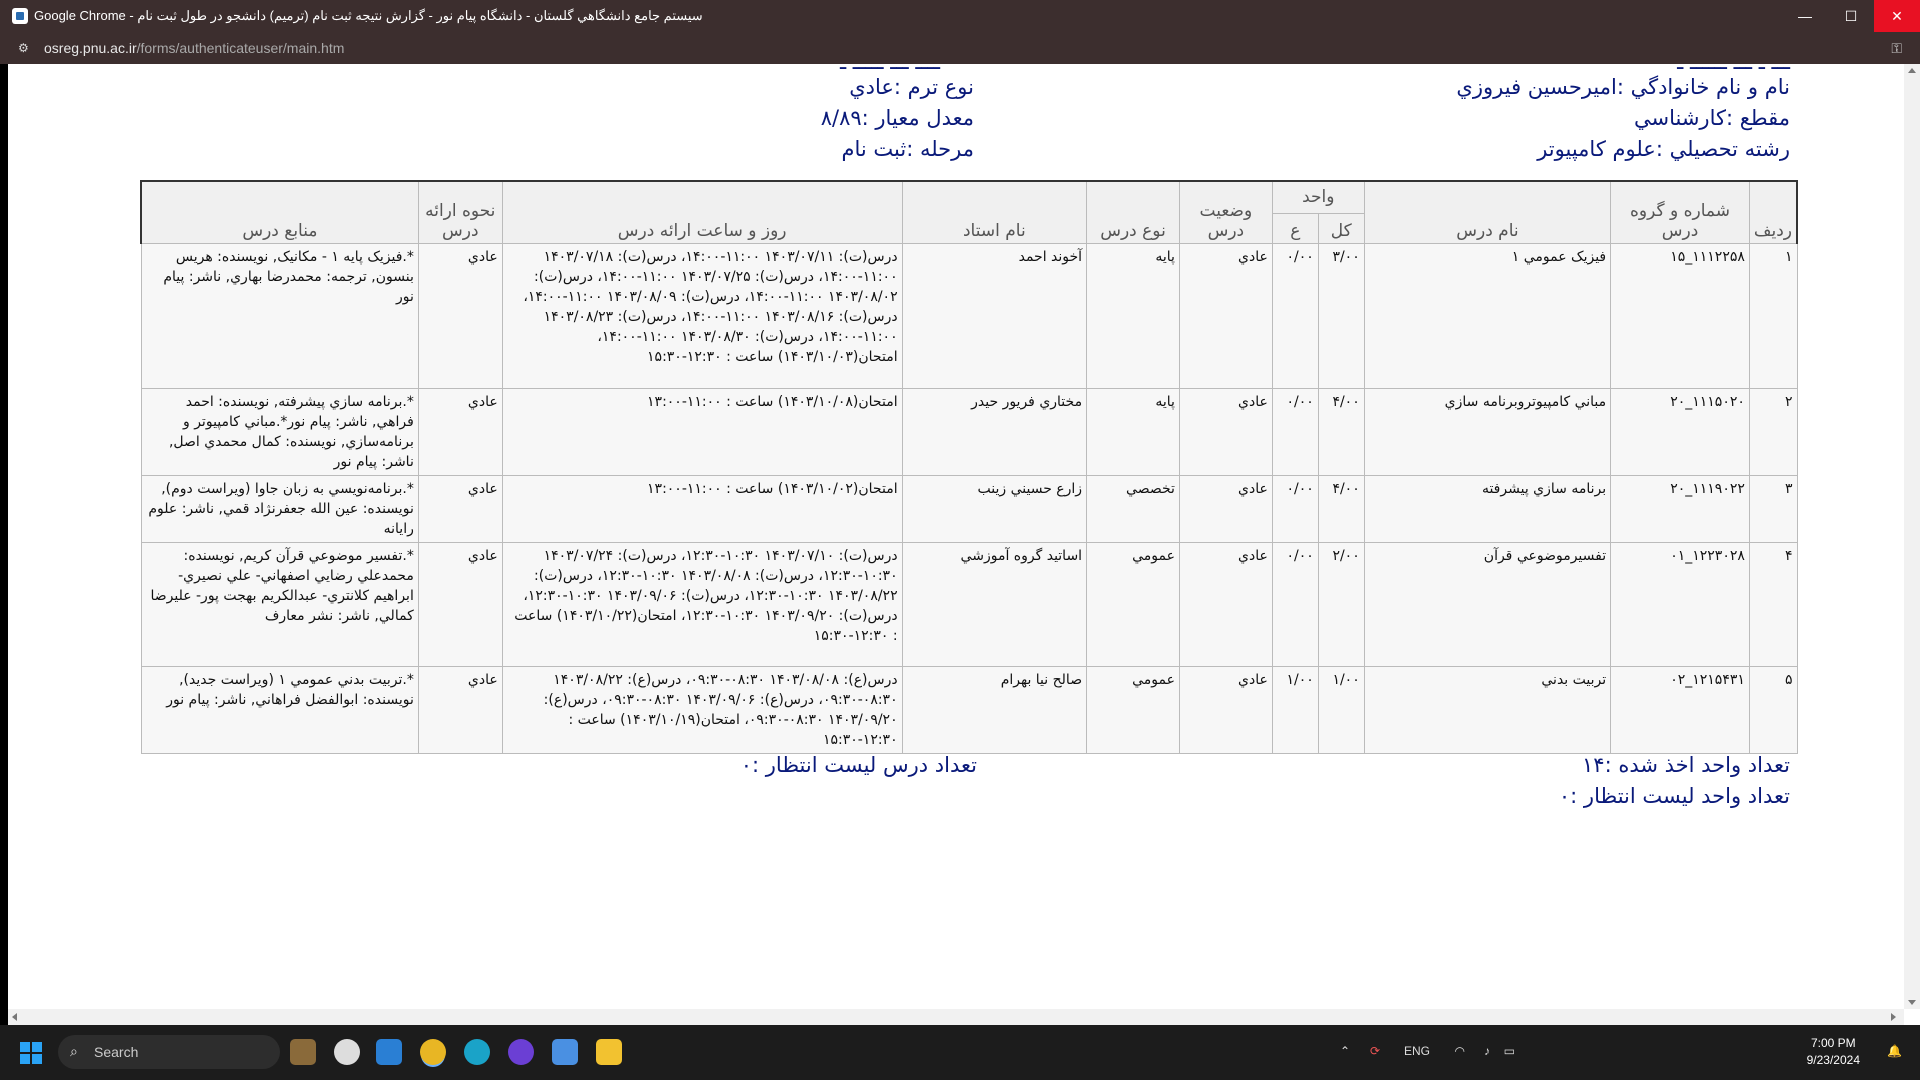  I want to click on cell-teacher: مختاري فريور حيدر, so click(994, 431).